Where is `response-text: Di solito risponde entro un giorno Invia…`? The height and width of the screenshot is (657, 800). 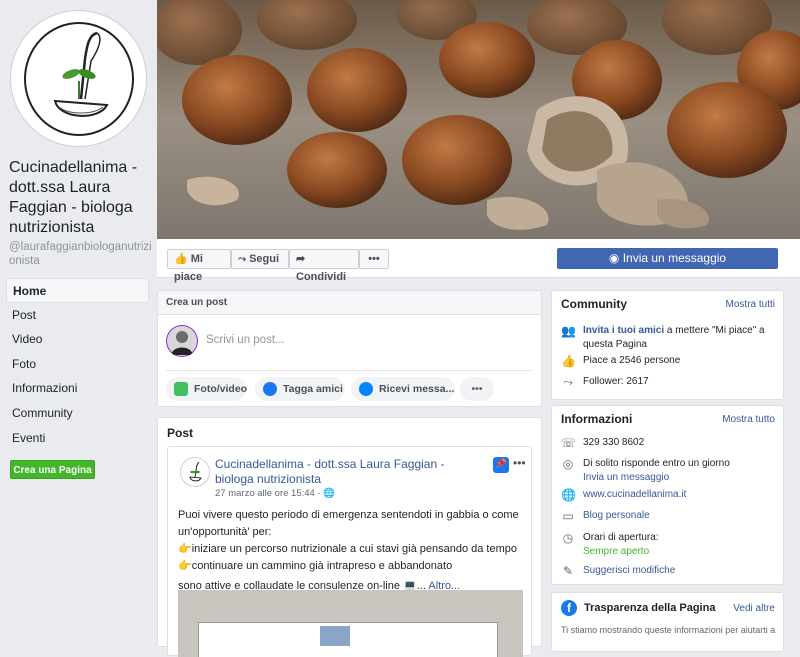
response-text: Di solito risponde entro un giorno Invia… is located at coordinates (678, 471).